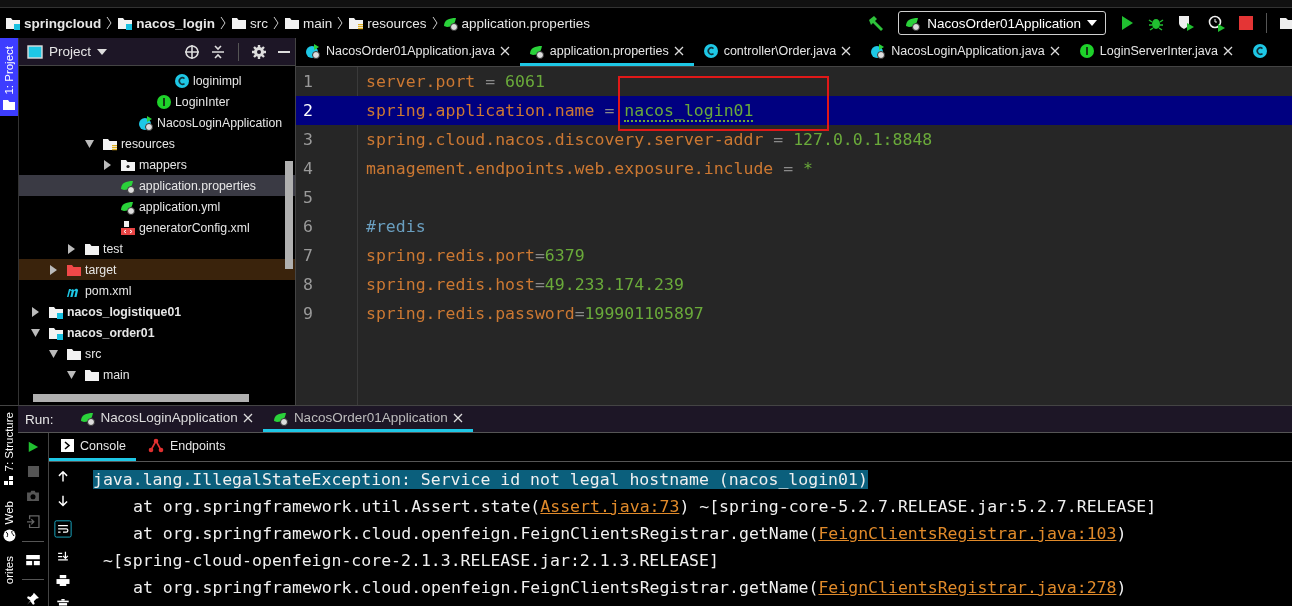 Image resolution: width=1292 pixels, height=606 pixels. What do you see at coordinates (606, 52) in the screenshot?
I see `editor-tab: application.properties` at bounding box center [606, 52].